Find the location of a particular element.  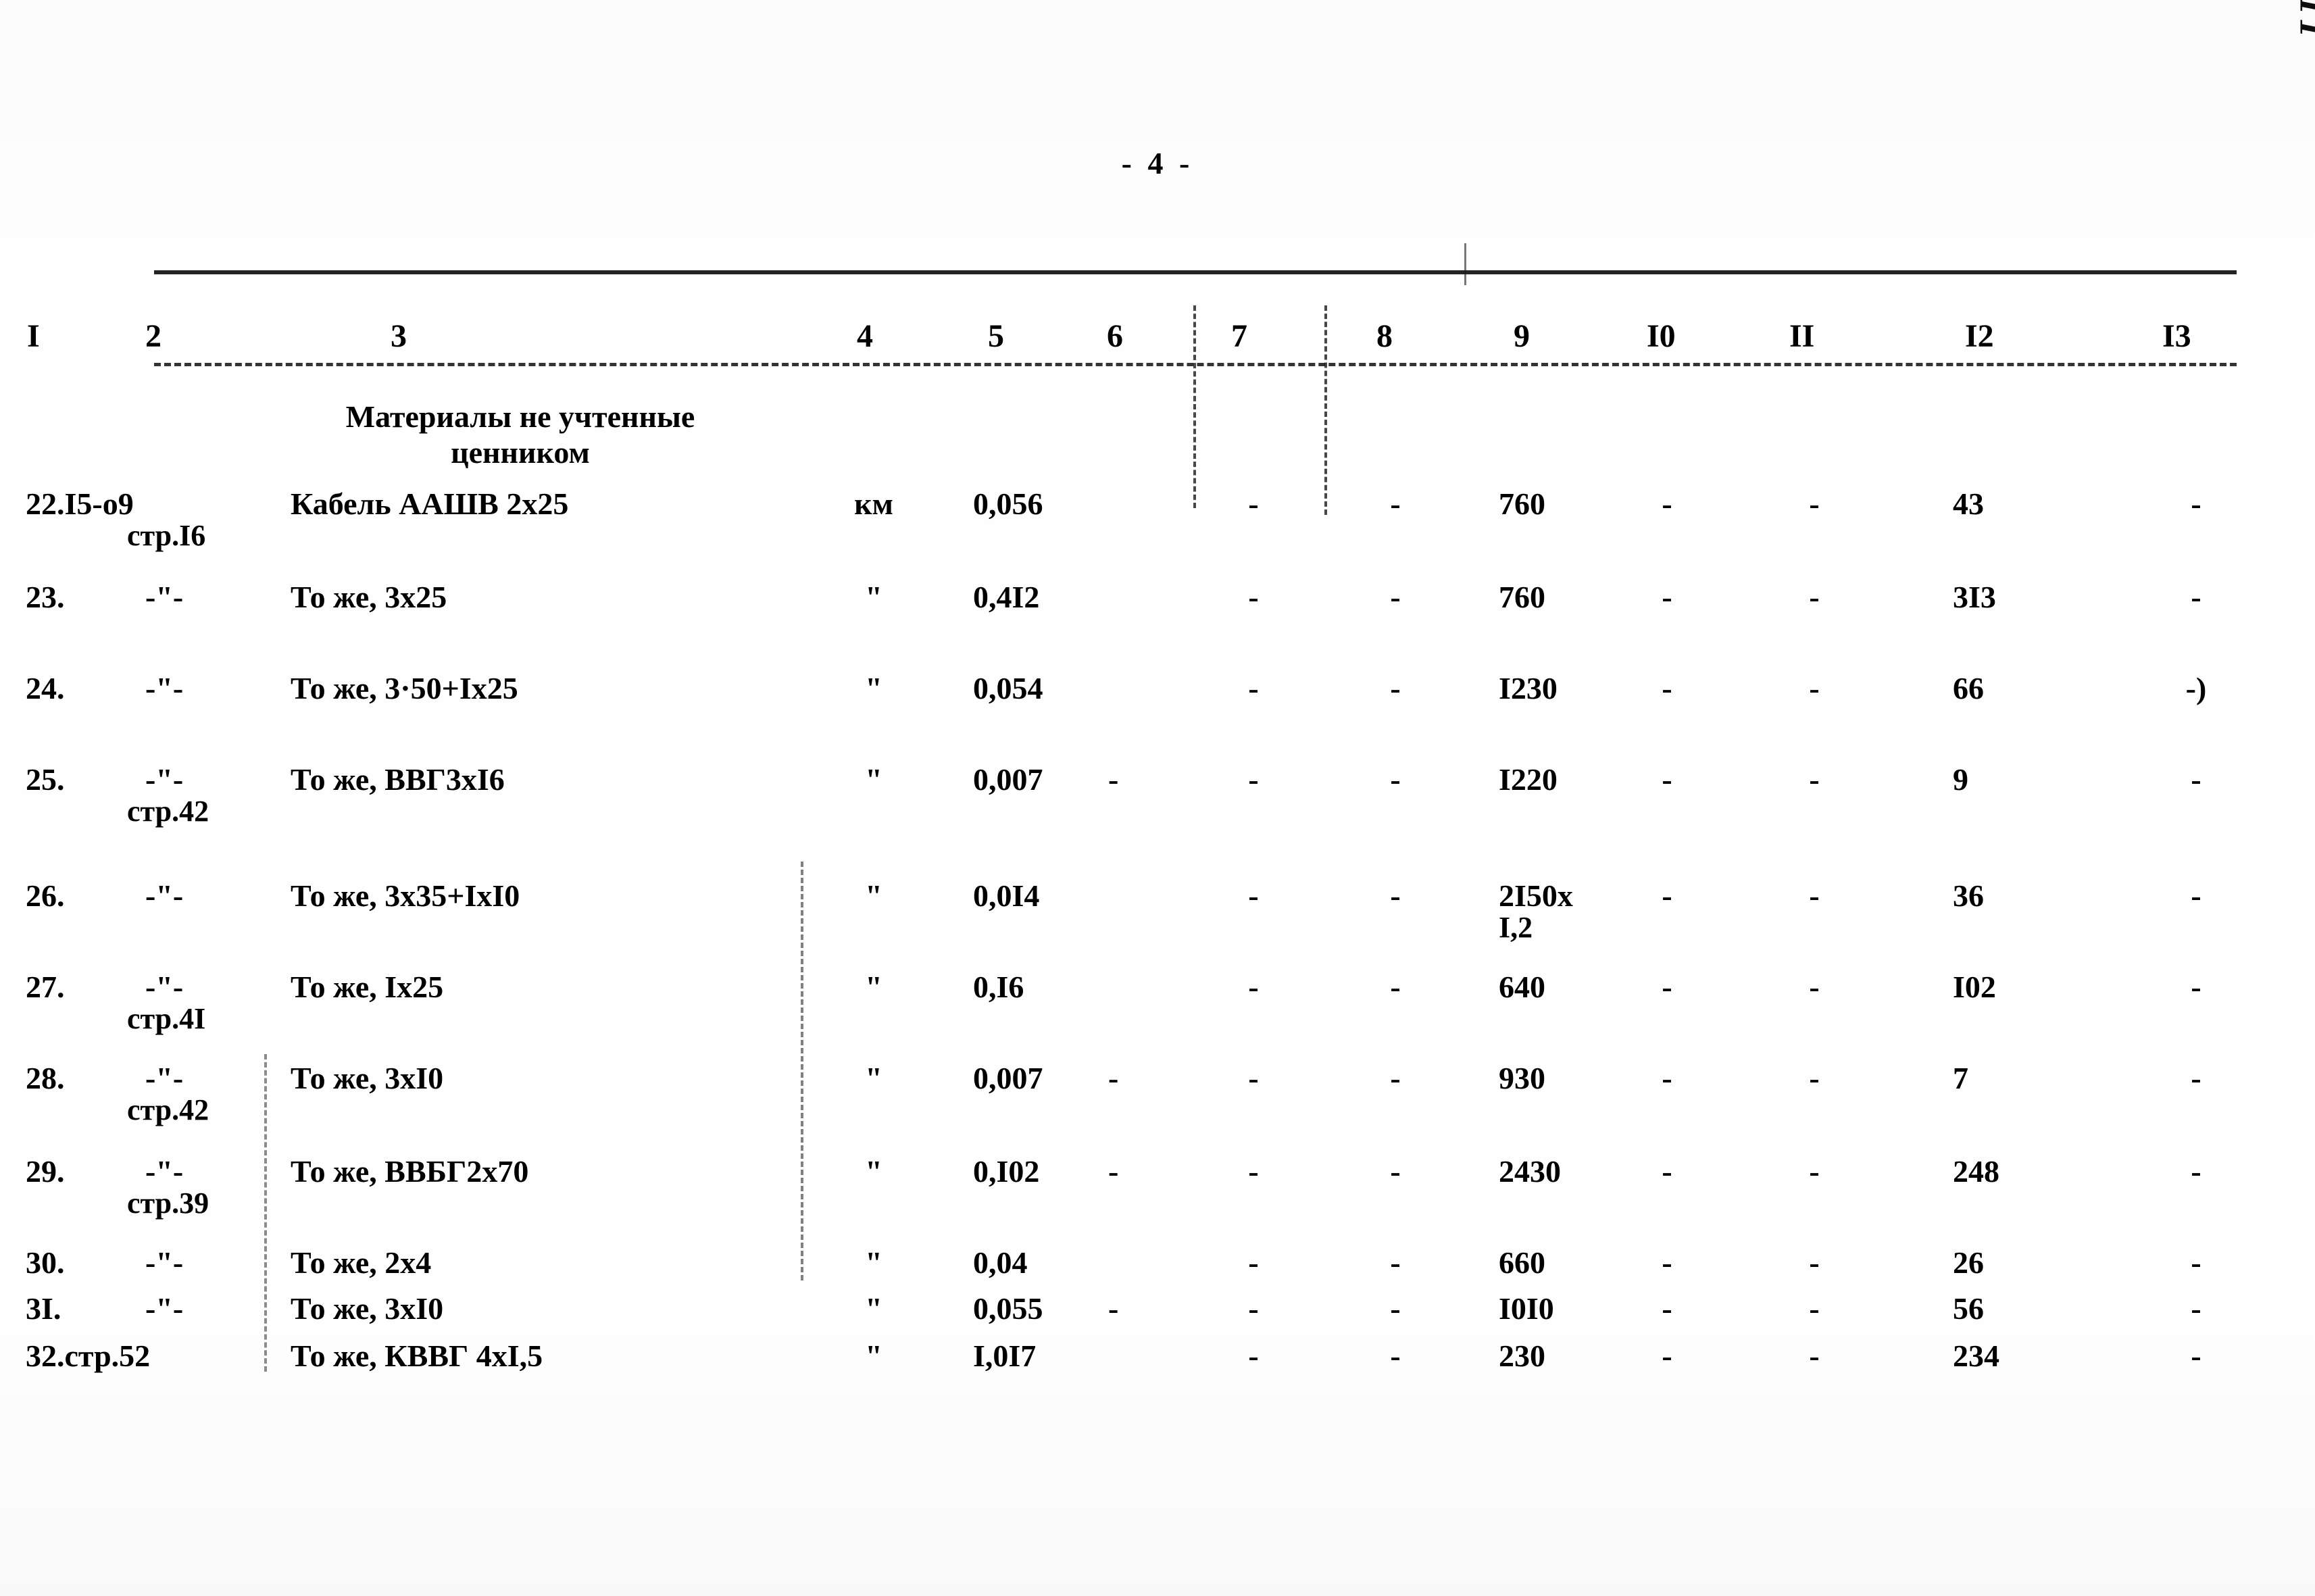

cell-c9: I0I0 is located at coordinates (1527, 1308).